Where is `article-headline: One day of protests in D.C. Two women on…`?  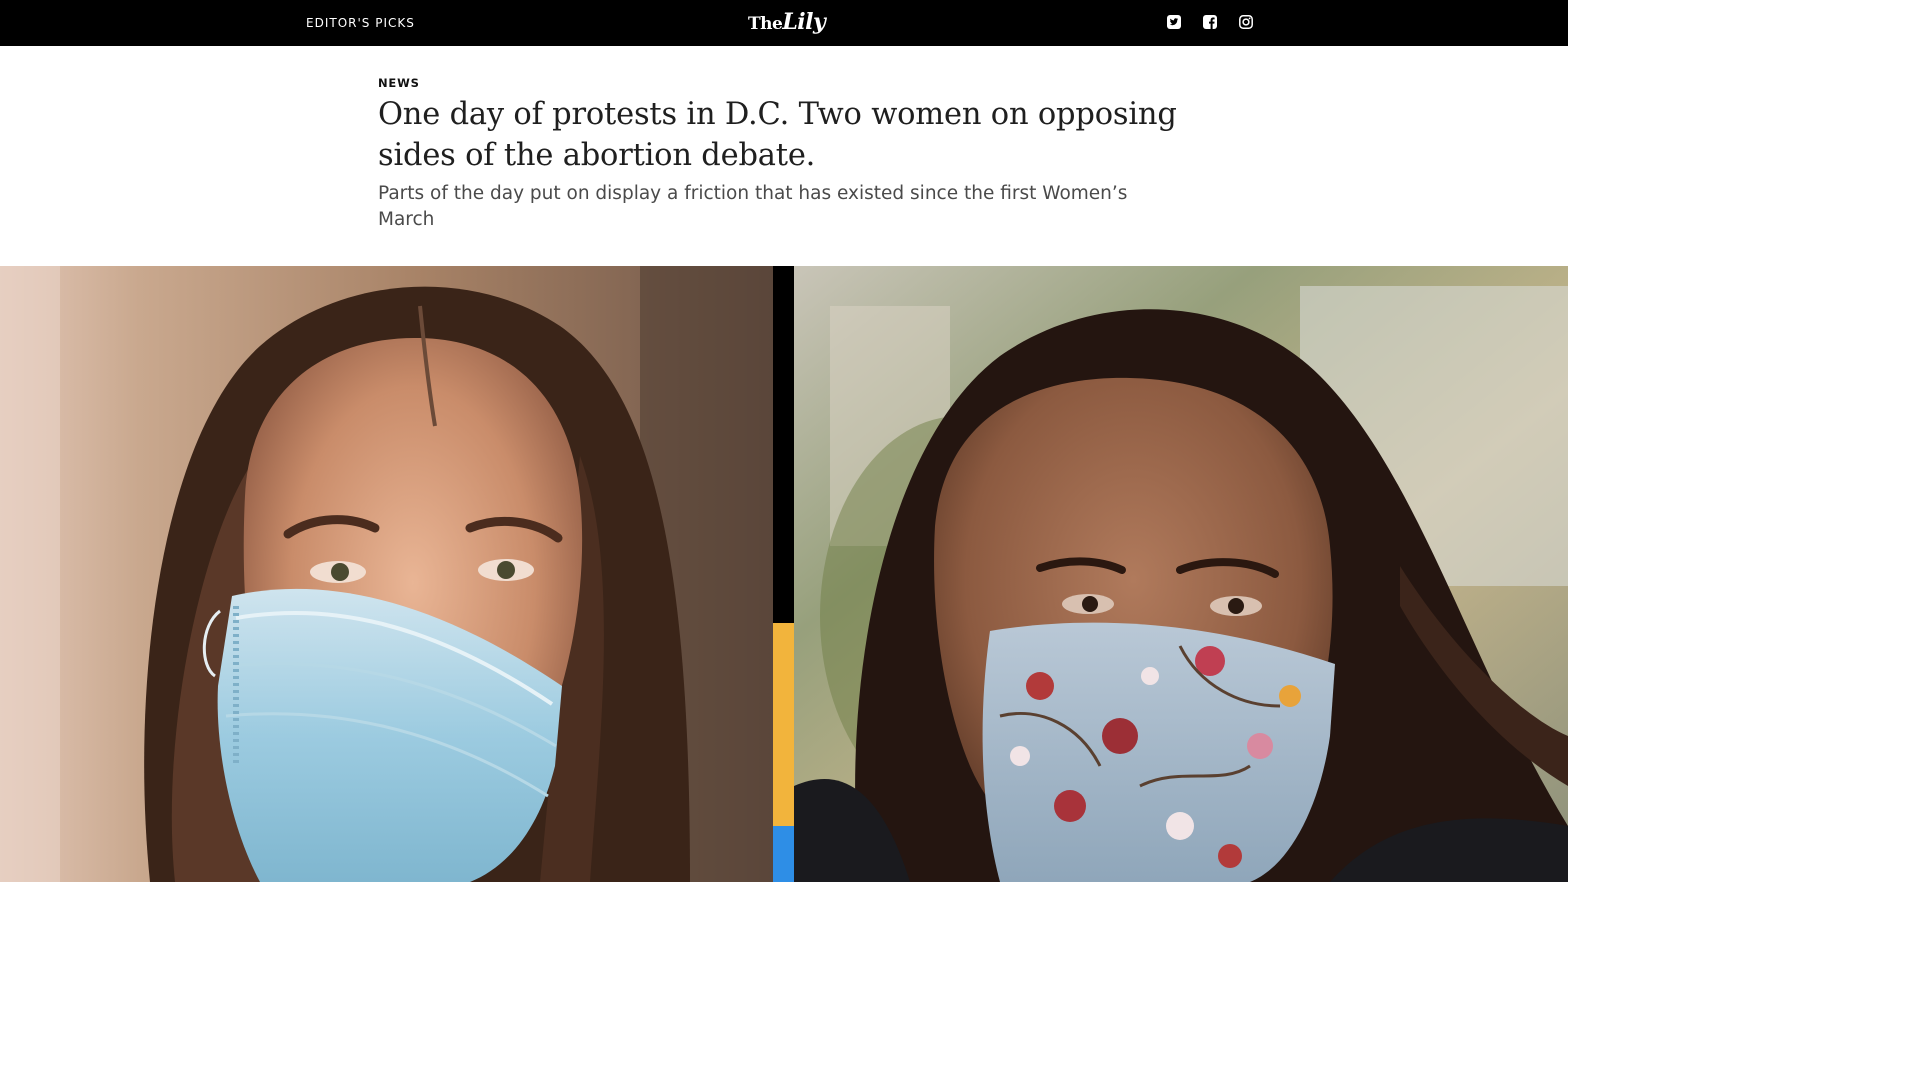
article-headline: One day of protests in D.C. Two women on… is located at coordinates (777, 135).